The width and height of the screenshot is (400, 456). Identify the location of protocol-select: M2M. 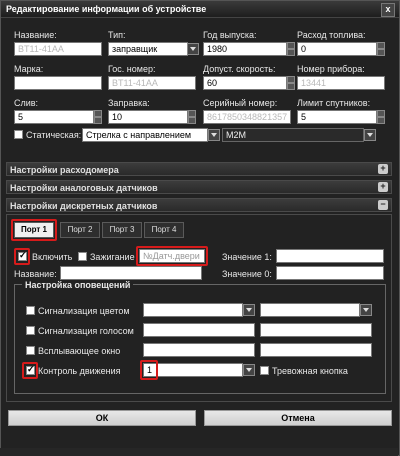
(293, 135).